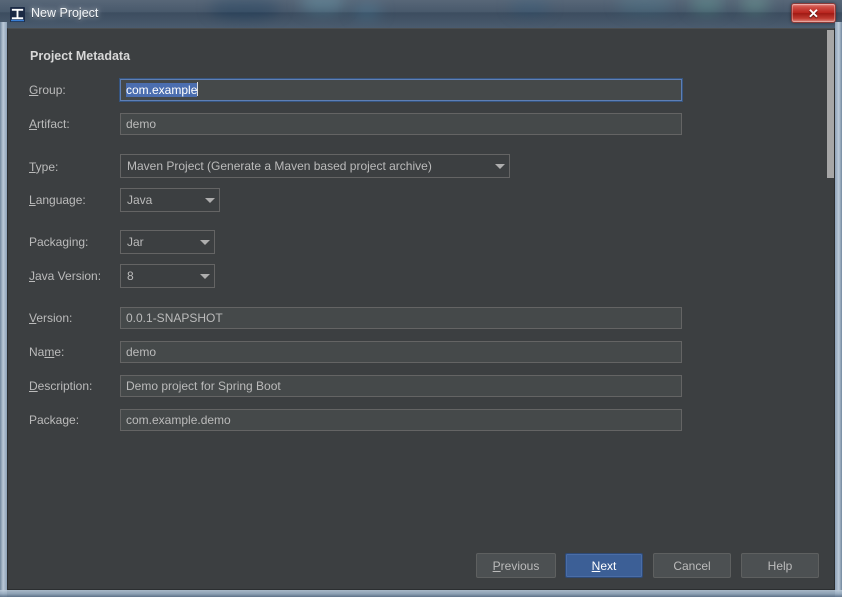 The height and width of the screenshot is (597, 842). I want to click on package-input: com.example.demo, so click(401, 420).